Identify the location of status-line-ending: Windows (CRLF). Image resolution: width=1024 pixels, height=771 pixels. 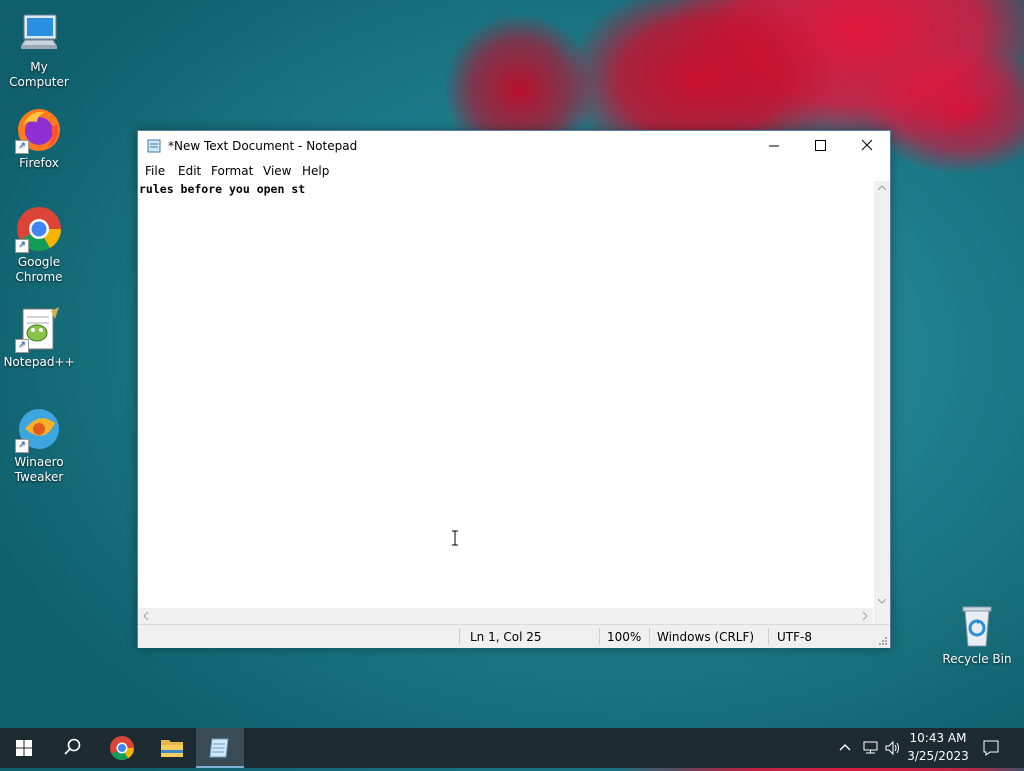
(706, 637).